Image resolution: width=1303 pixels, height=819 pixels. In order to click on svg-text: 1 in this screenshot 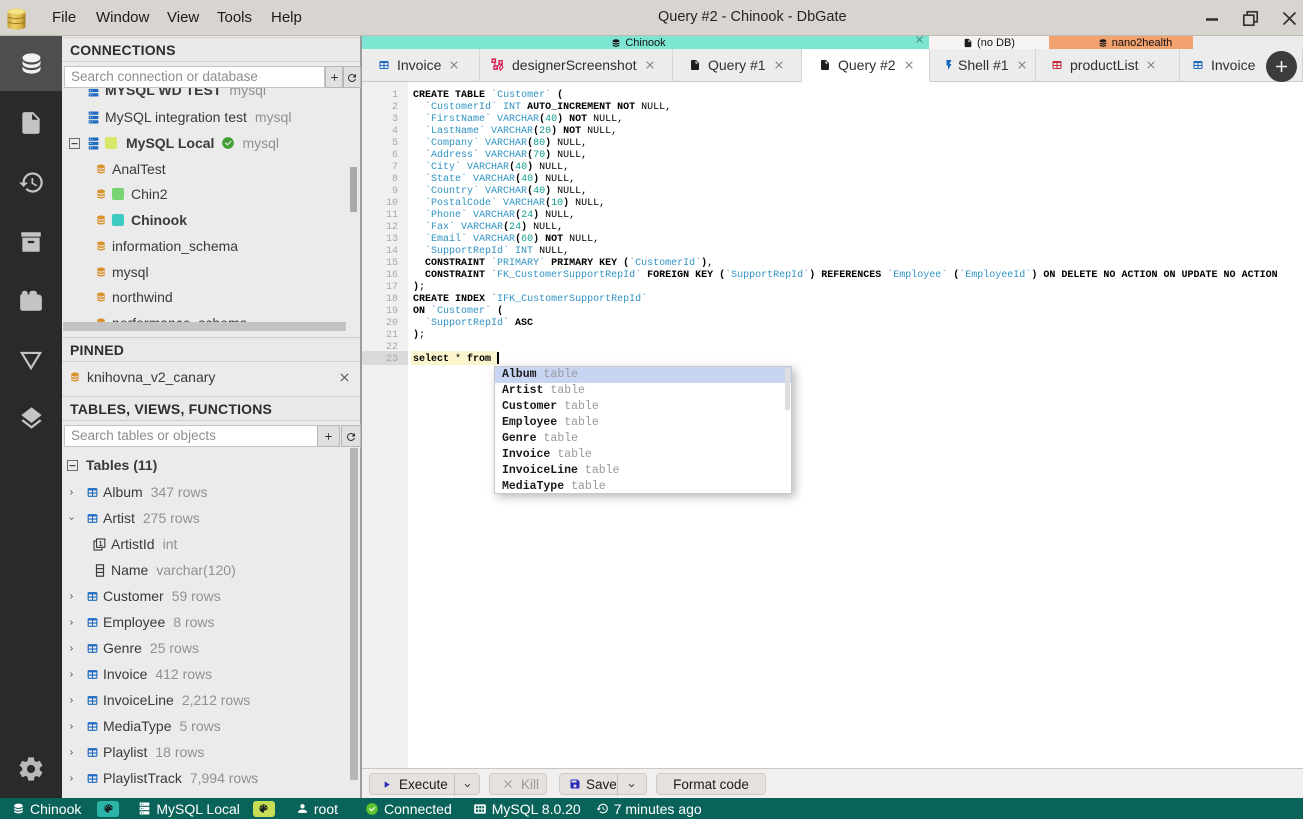, I will do `click(101, 544)`.